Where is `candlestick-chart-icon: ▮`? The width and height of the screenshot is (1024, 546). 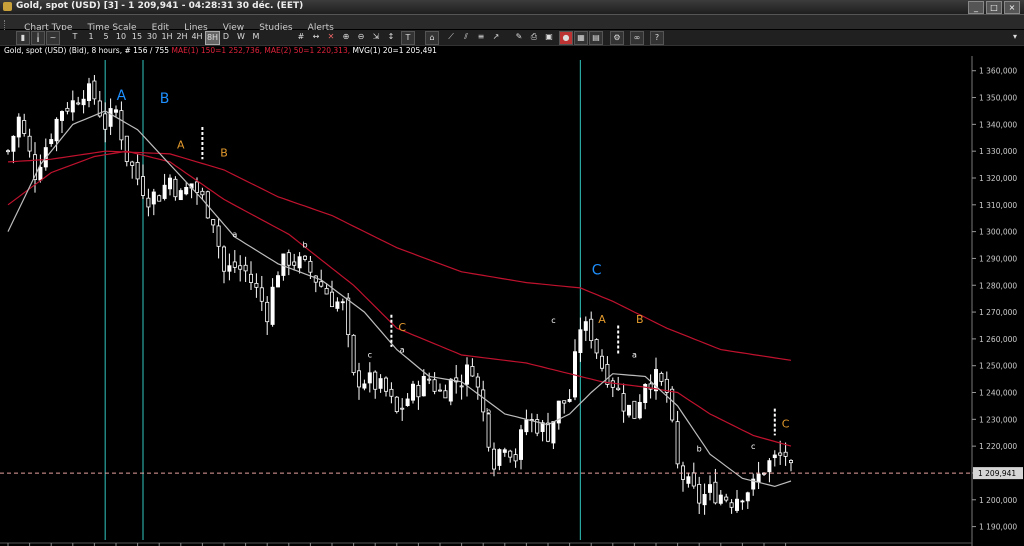 candlestick-chart-icon: ▮ is located at coordinates (23, 38).